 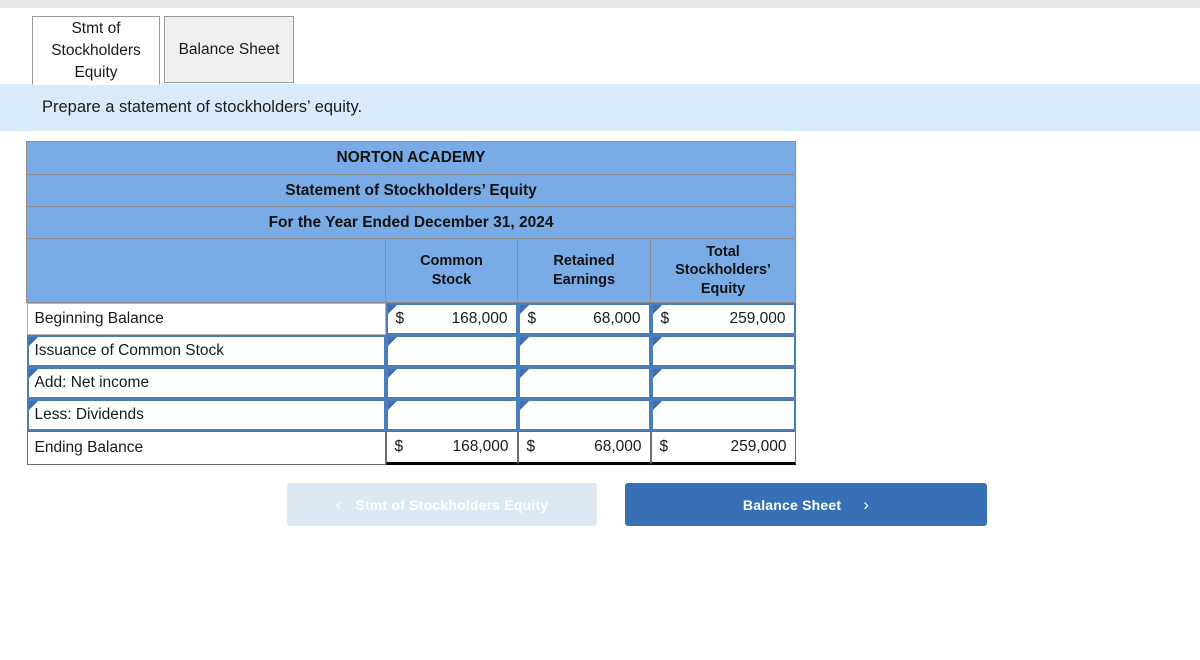 I want to click on total-ending-balance-common-stock: $ 168,000, so click(x=451, y=448).